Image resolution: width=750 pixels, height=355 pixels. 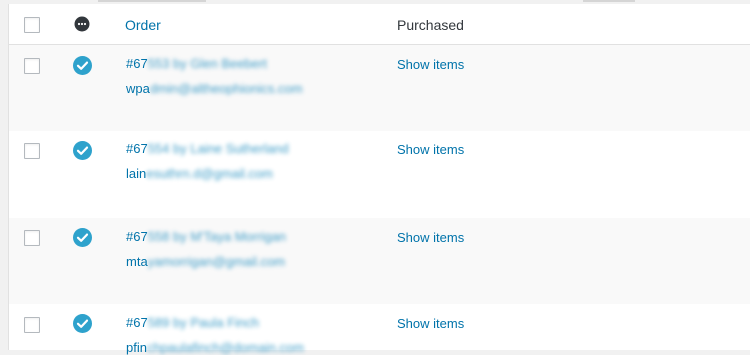 I want to click on email-visible: lain, so click(x=136, y=173).